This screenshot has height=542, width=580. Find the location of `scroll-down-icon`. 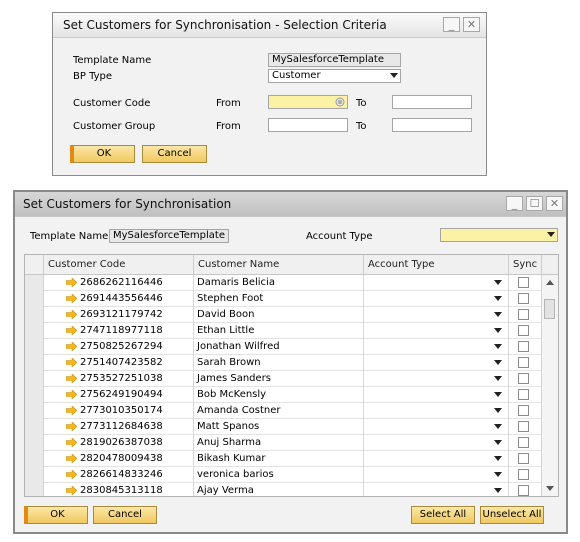

scroll-down-icon is located at coordinates (550, 488).